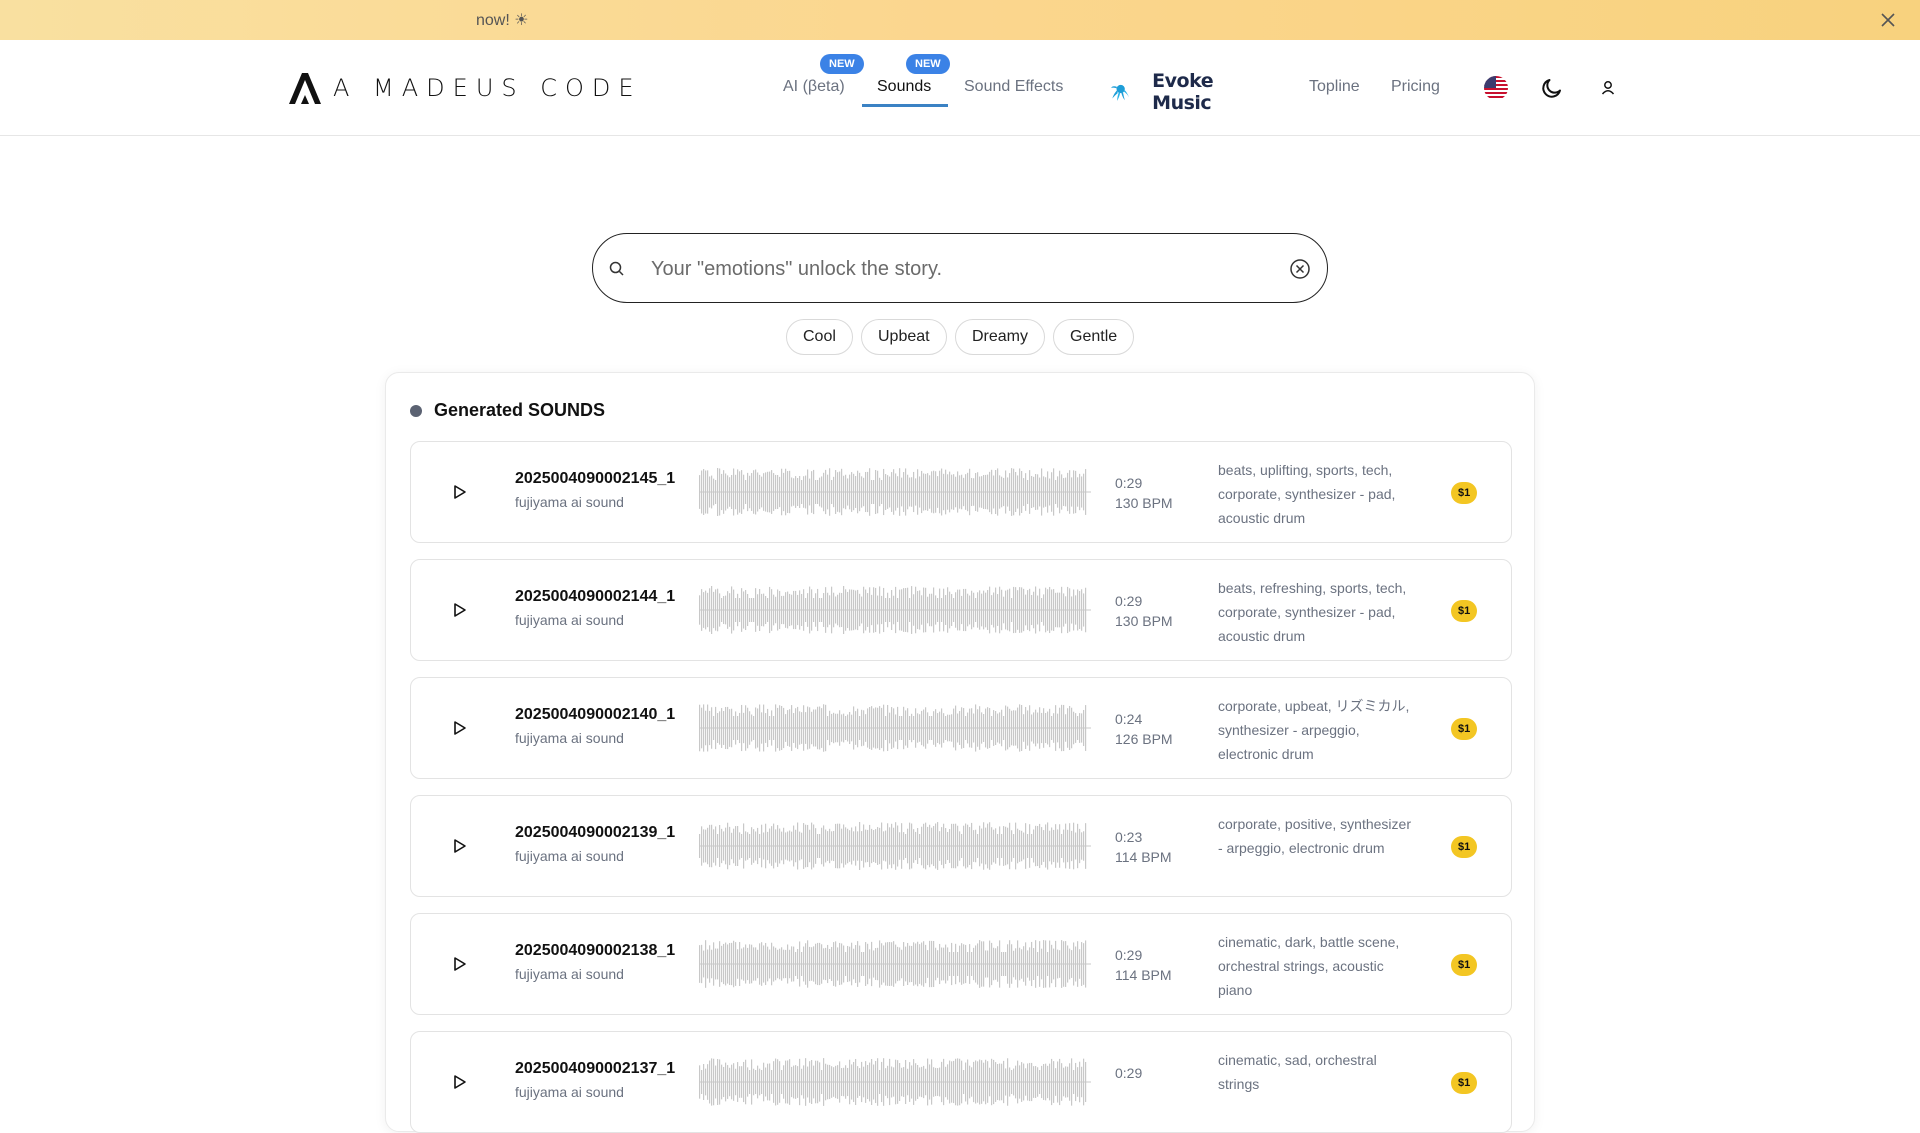 This screenshot has width=1920, height=1133. I want to click on chip-dreamy: Dreamy, so click(1000, 337).